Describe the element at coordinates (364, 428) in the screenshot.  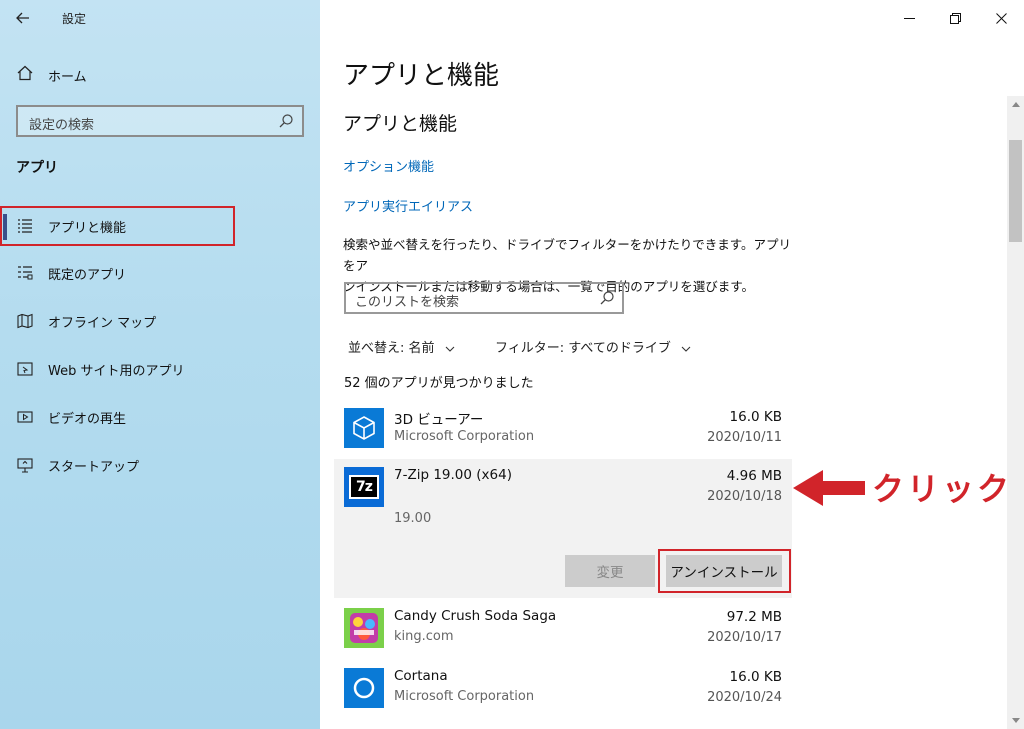
I see `3d-viewer-icon` at that location.